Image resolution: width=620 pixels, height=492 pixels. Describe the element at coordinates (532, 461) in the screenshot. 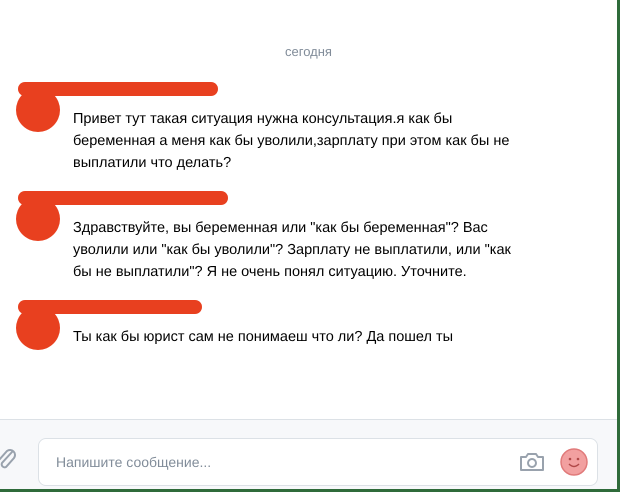

I see `camera-icon` at that location.